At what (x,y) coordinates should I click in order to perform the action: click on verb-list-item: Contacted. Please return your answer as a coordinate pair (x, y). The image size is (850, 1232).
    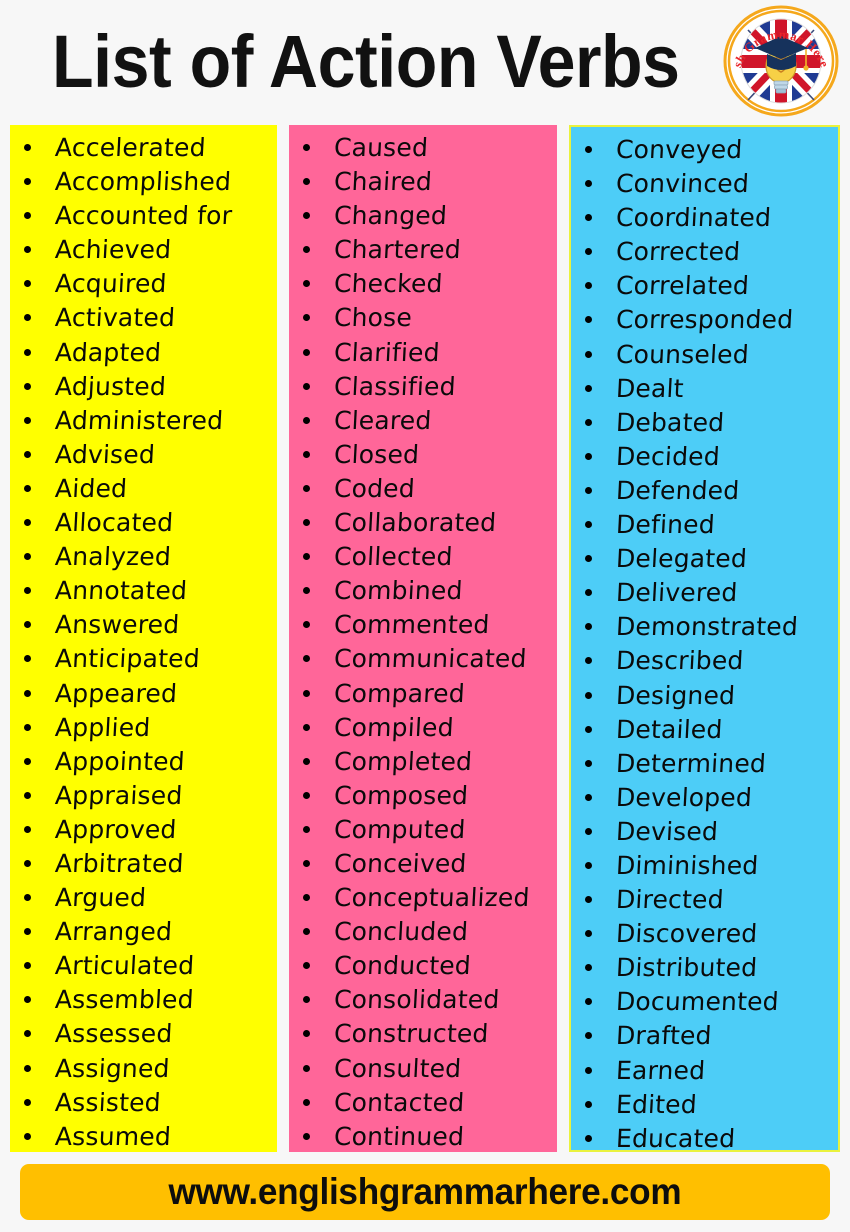
    Looking at the image, I should click on (423, 1105).